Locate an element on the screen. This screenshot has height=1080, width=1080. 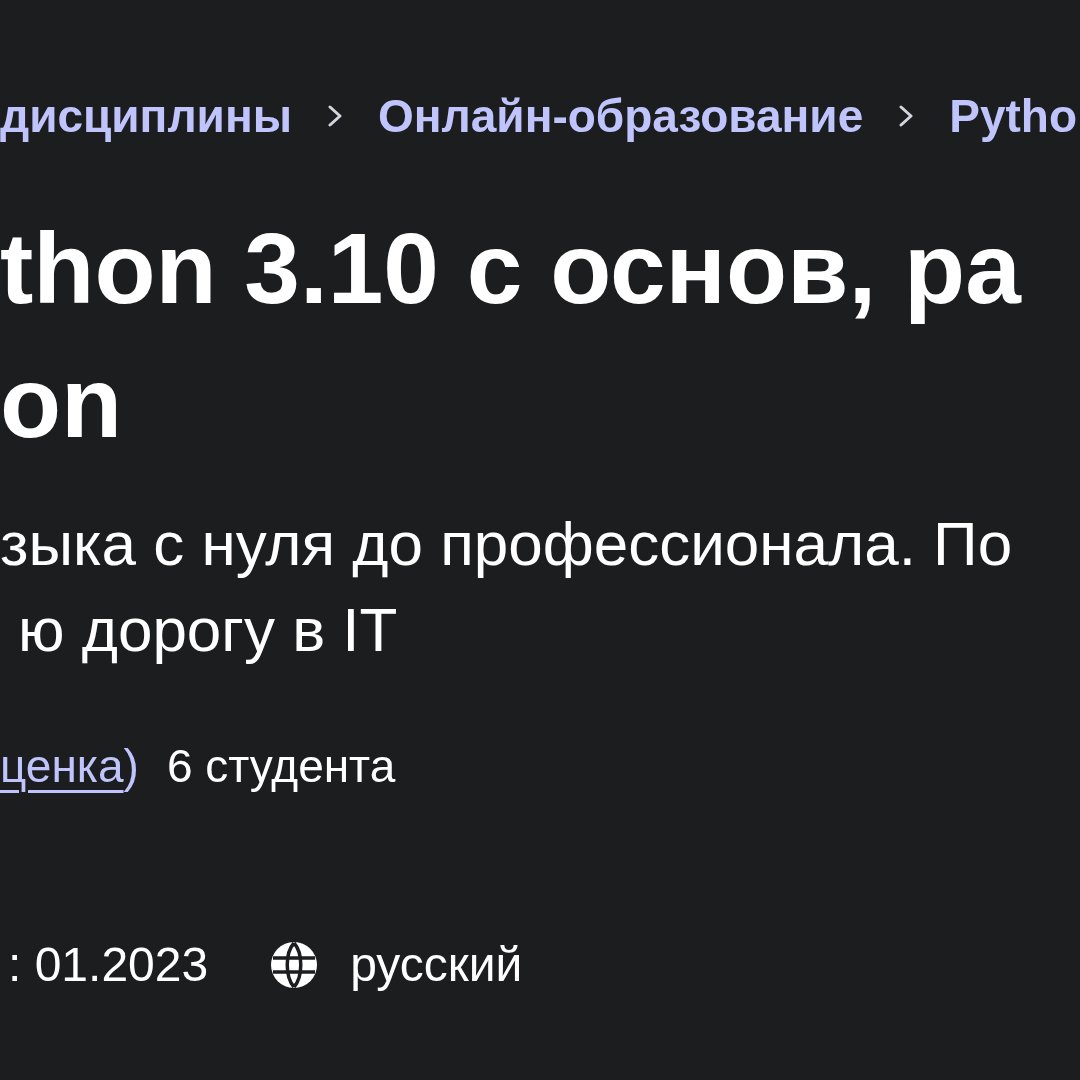
parenthesis-text: ) is located at coordinates (131, 766).